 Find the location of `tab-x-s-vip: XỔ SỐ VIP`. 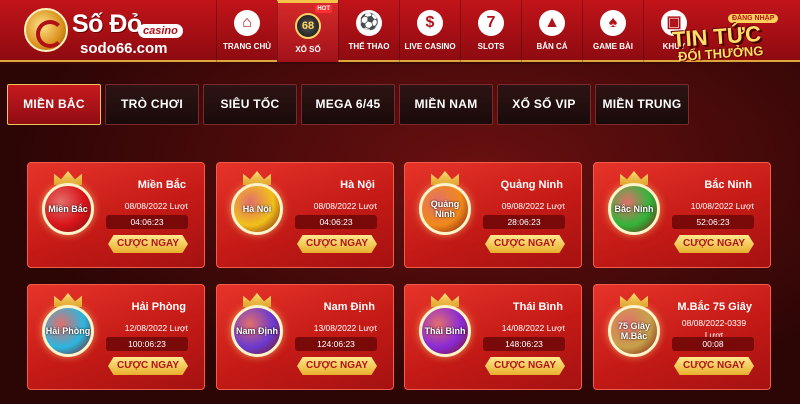

tab-x-s-vip: XỔ SỐ VIP is located at coordinates (544, 104).